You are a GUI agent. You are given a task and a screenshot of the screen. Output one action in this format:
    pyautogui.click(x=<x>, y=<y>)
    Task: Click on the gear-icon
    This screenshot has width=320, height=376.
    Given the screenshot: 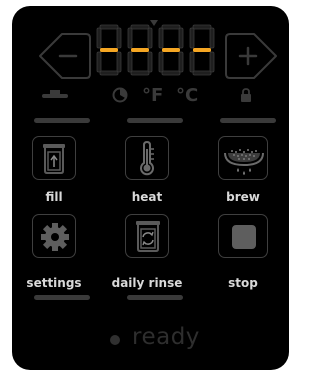 What is the action you would take?
    pyautogui.click(x=55, y=237)
    